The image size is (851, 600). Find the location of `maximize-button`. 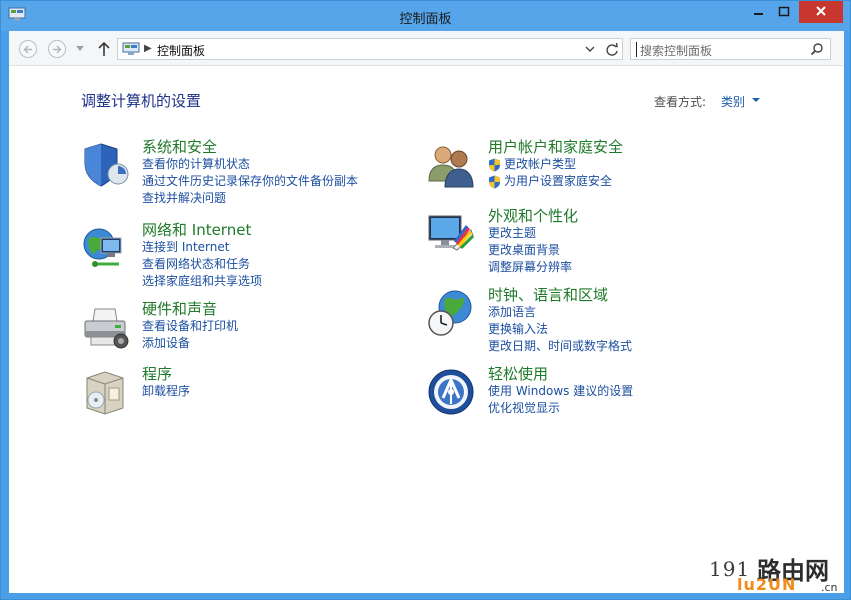

maximize-button is located at coordinates (784, 12).